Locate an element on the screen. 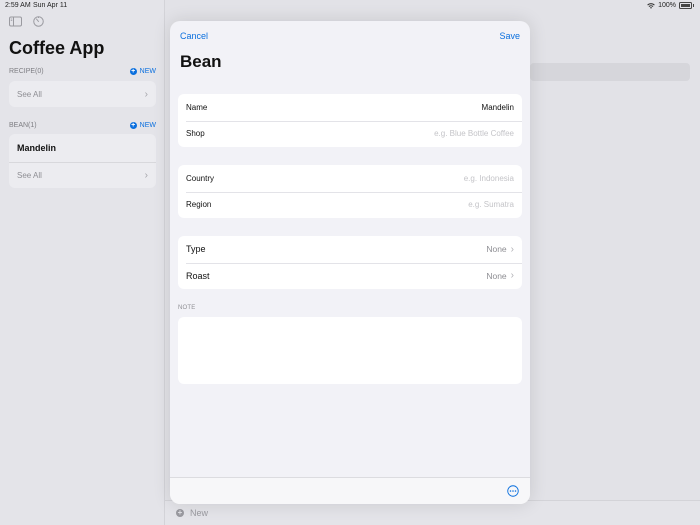 The width and height of the screenshot is (700, 525). detail-search-bar is located at coordinates (610, 72).